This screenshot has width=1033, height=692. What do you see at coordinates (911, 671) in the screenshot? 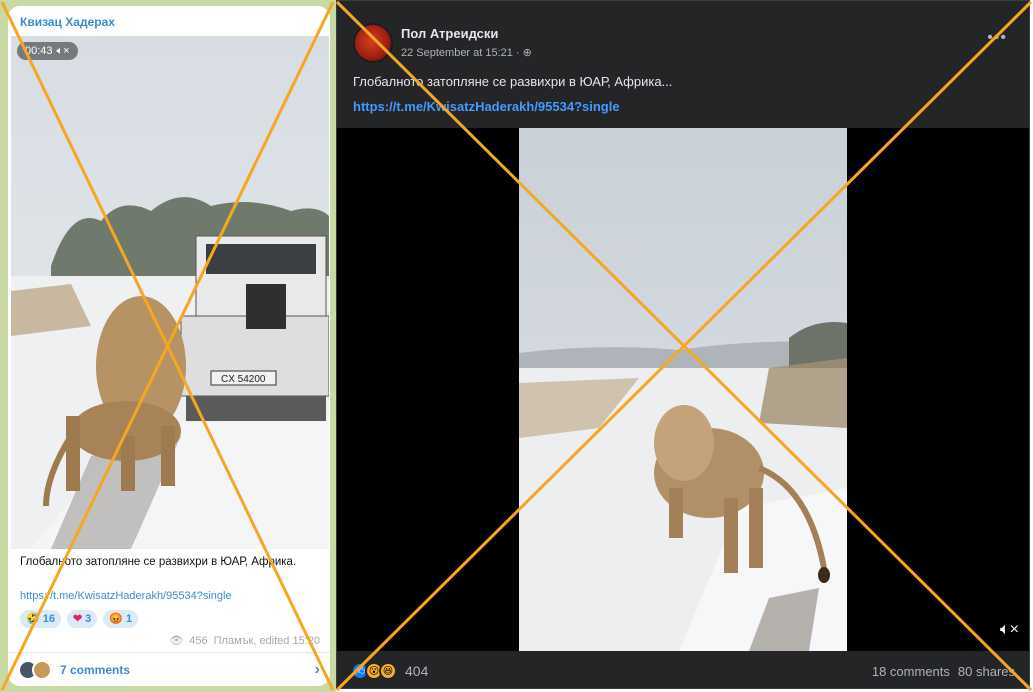
I see `comments-count: 18 comments` at bounding box center [911, 671].